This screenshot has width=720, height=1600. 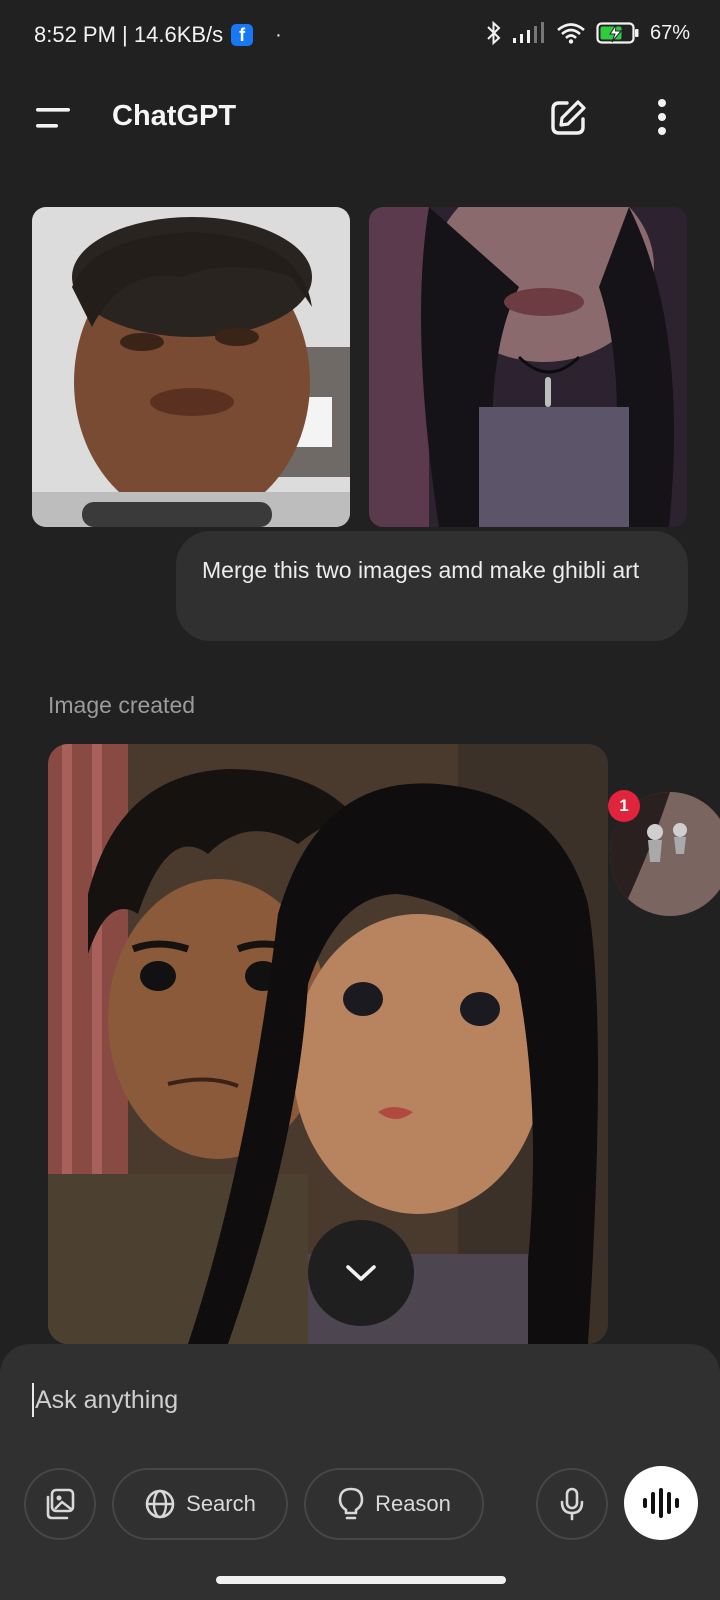 What do you see at coordinates (588, 33) in the screenshot?
I see `status-right: 67%` at bounding box center [588, 33].